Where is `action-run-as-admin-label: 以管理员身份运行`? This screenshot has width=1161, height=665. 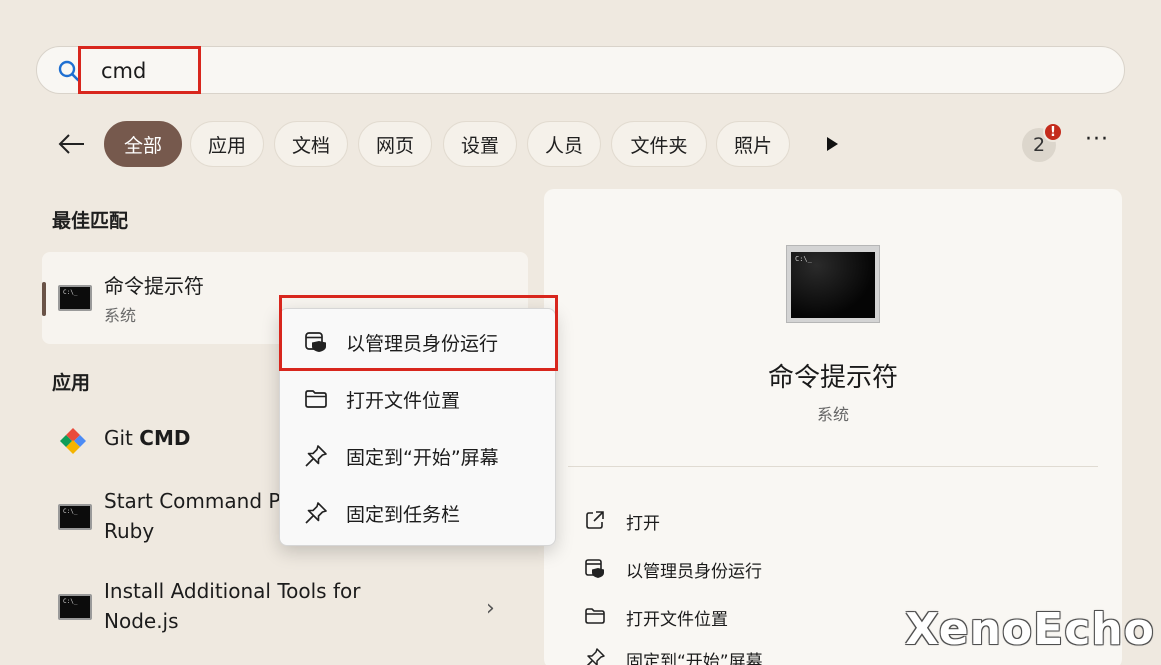
action-run-as-admin-label: 以管理员身份运行 is located at coordinates (694, 572).